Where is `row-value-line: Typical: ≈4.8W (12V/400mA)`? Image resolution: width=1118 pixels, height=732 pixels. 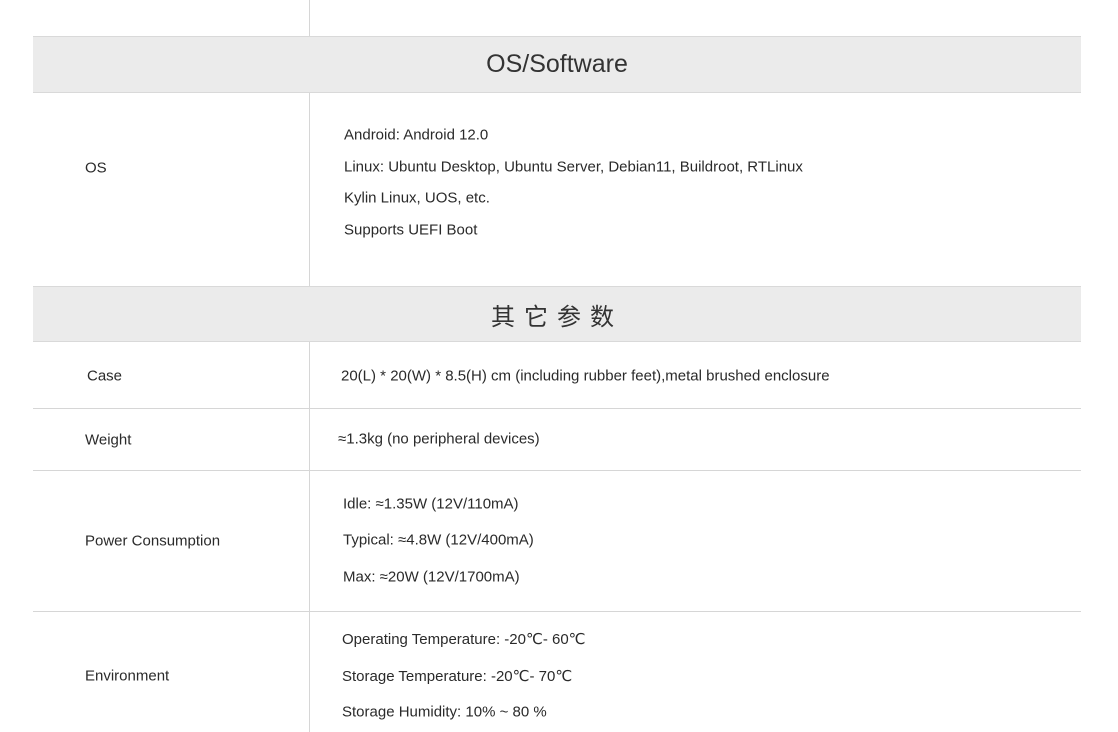
row-value-line: Typical: ≈4.8W (12V/400mA) is located at coordinates (438, 540).